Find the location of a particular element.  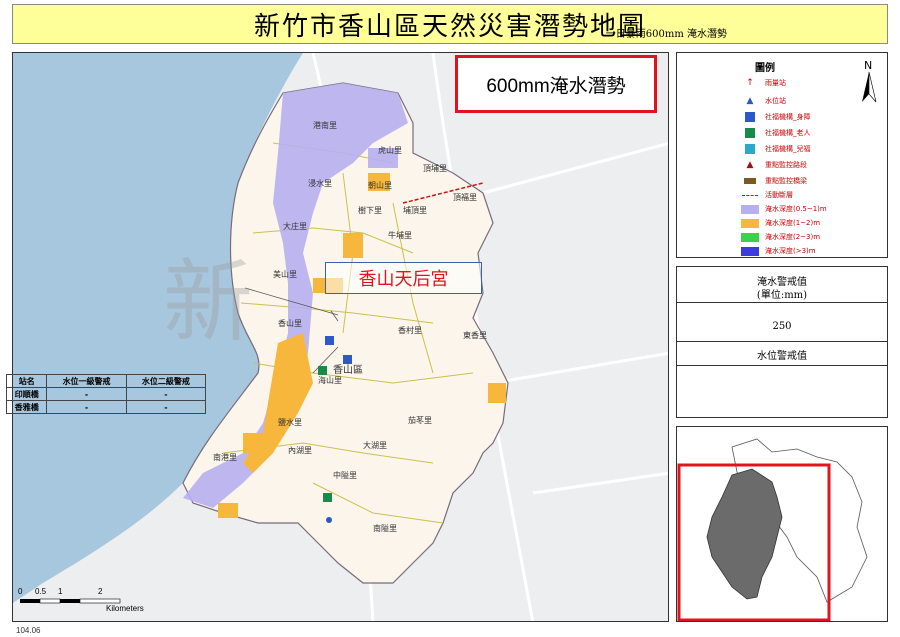

water-level-icon is located at coordinates (329, 520).